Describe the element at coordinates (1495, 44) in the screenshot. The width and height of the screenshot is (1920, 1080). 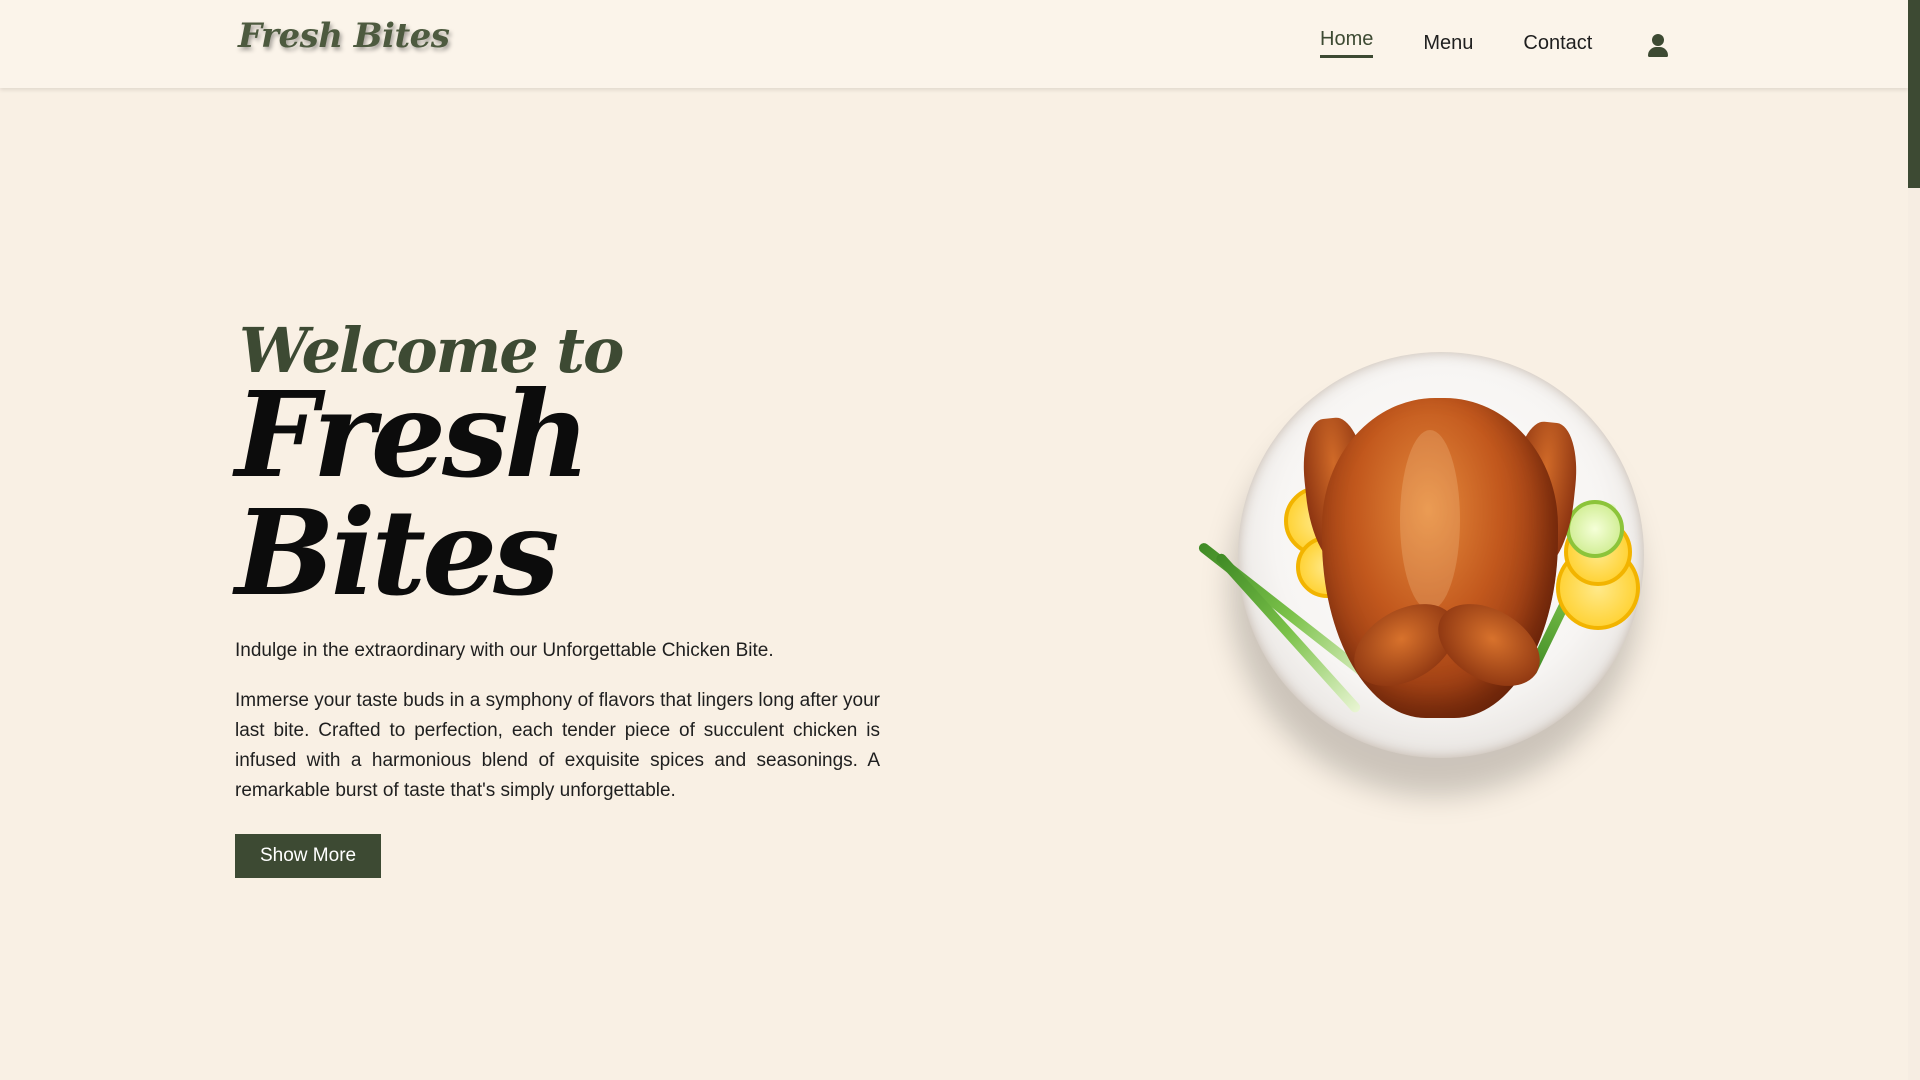
I see `main-nav: Home Menu Contact` at that location.